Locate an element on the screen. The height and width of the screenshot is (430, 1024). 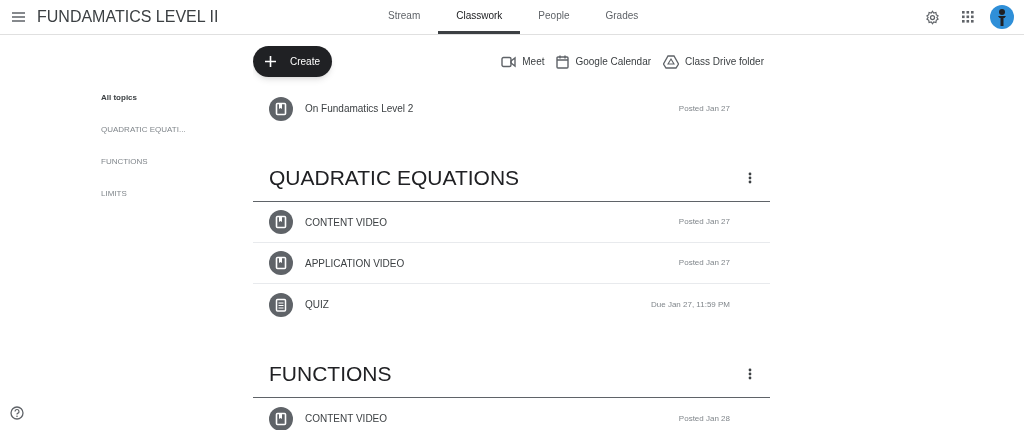
clipboard-icon is located at coordinates (281, 304).